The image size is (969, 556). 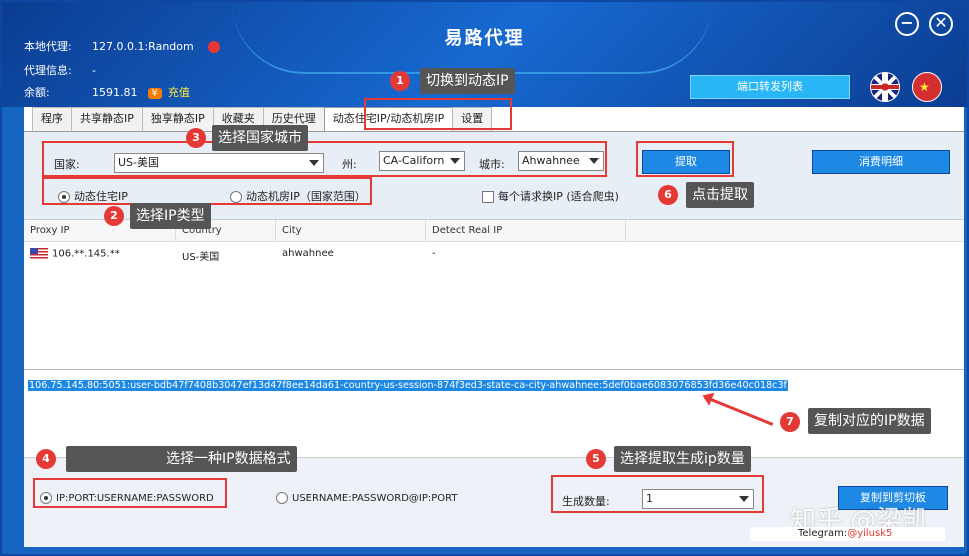 What do you see at coordinates (324, 159) in the screenshot?
I see `highlight-location` at bounding box center [324, 159].